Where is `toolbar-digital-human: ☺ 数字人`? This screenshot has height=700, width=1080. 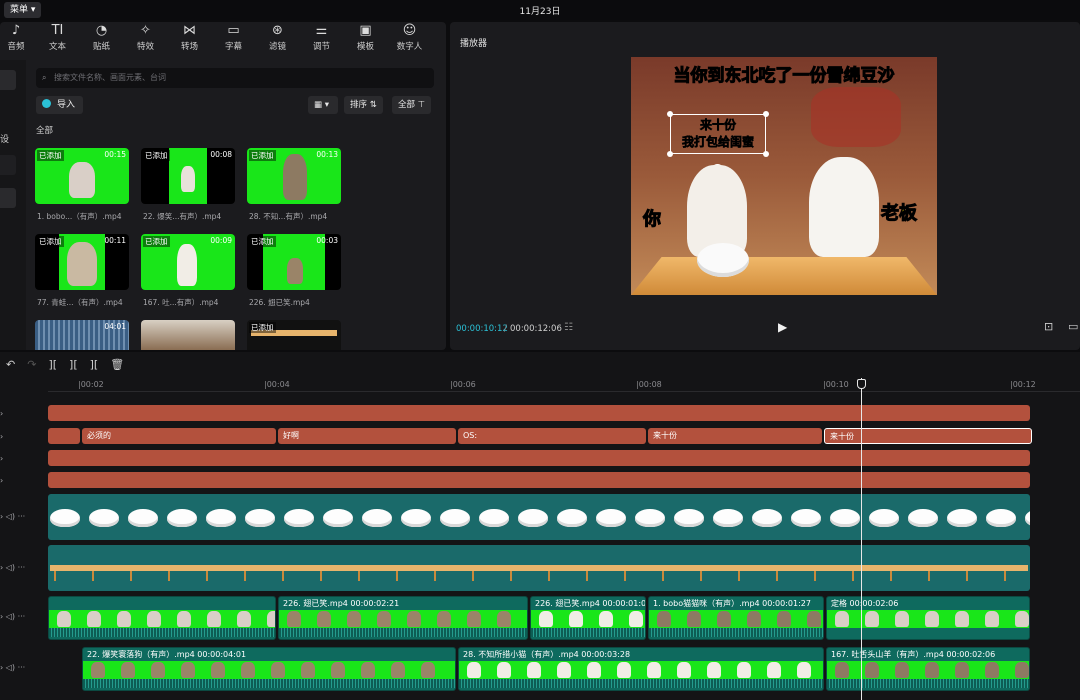
toolbar-digital-human: ☺ 数字人 is located at coordinates (409, 40).